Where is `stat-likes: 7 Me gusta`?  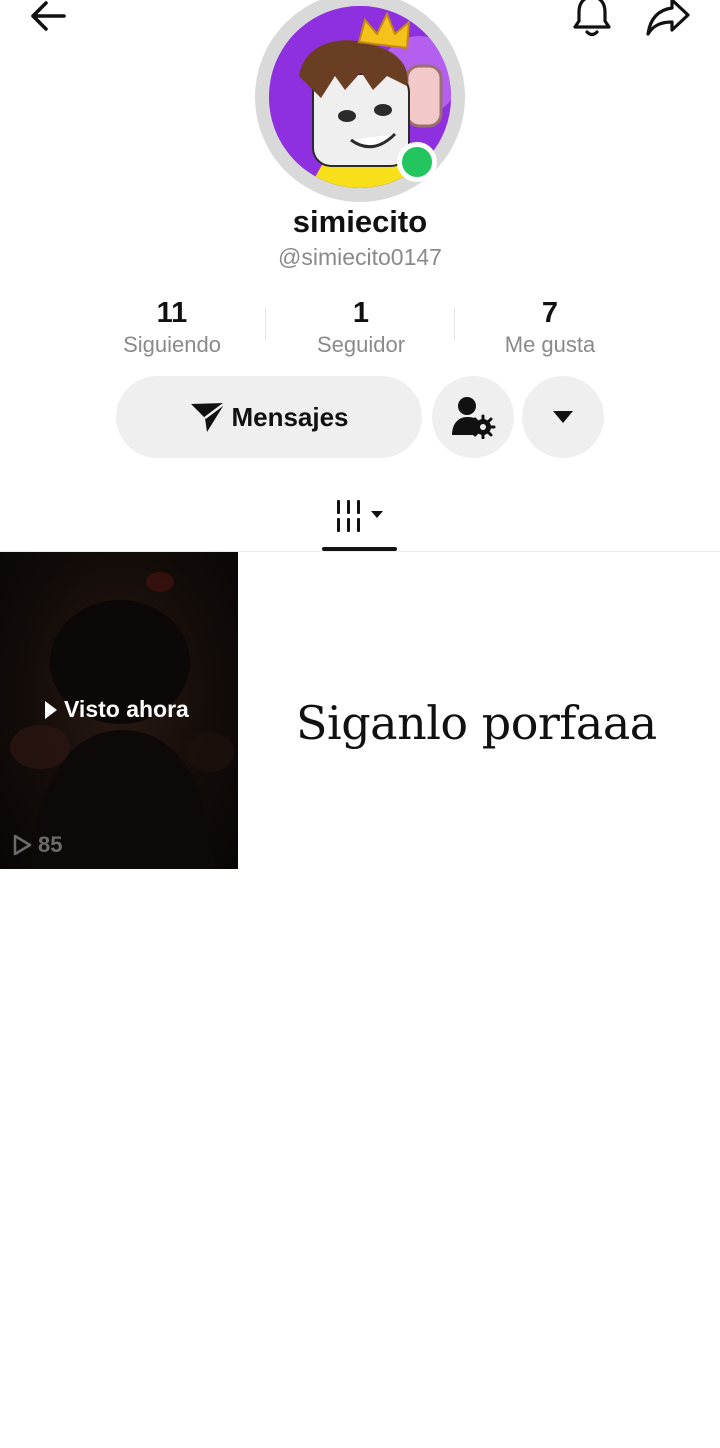
stat-likes: 7 Me gusta is located at coordinates (550, 328).